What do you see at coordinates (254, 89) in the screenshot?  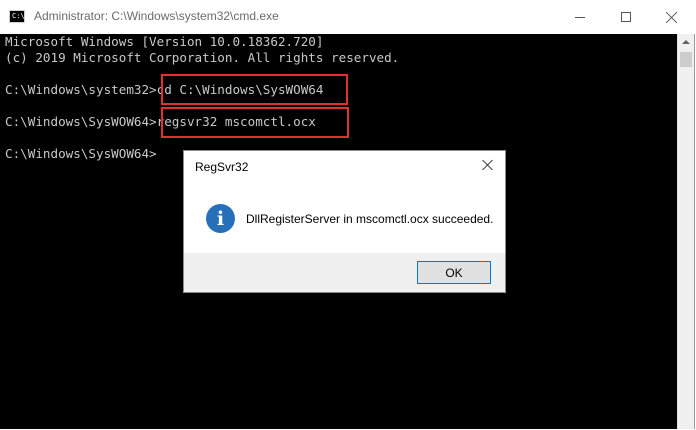 I see `highlight-box-cd-command` at bounding box center [254, 89].